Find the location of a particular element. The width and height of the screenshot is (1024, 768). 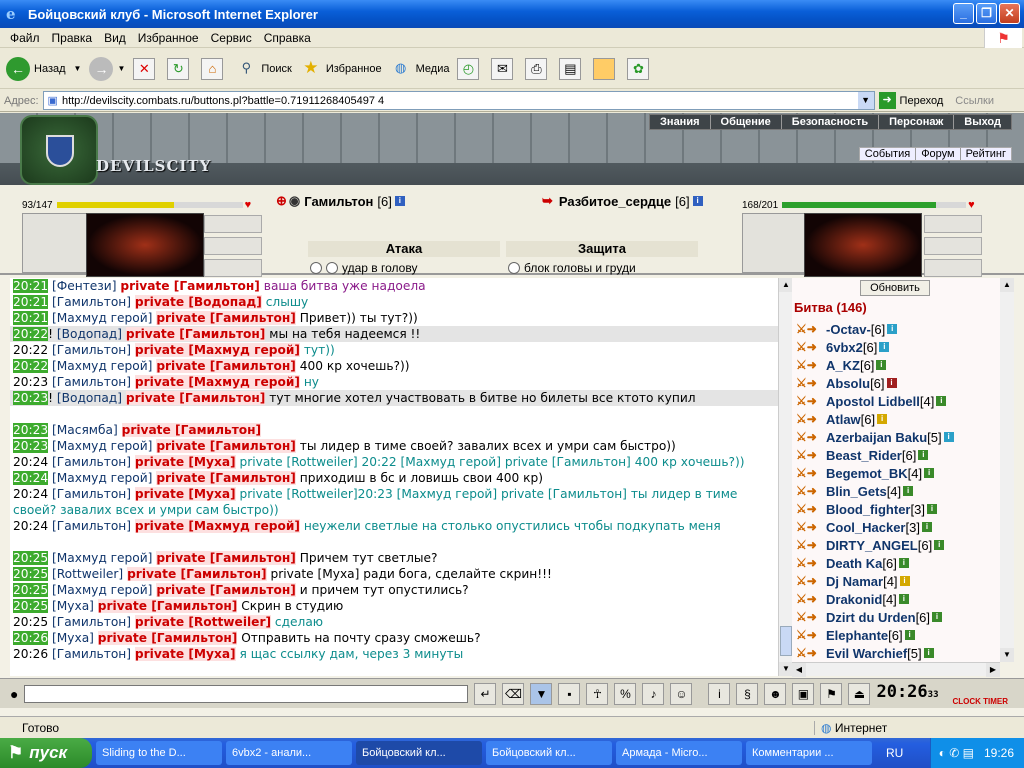

menu-tools: Сервис is located at coordinates (231, 38).